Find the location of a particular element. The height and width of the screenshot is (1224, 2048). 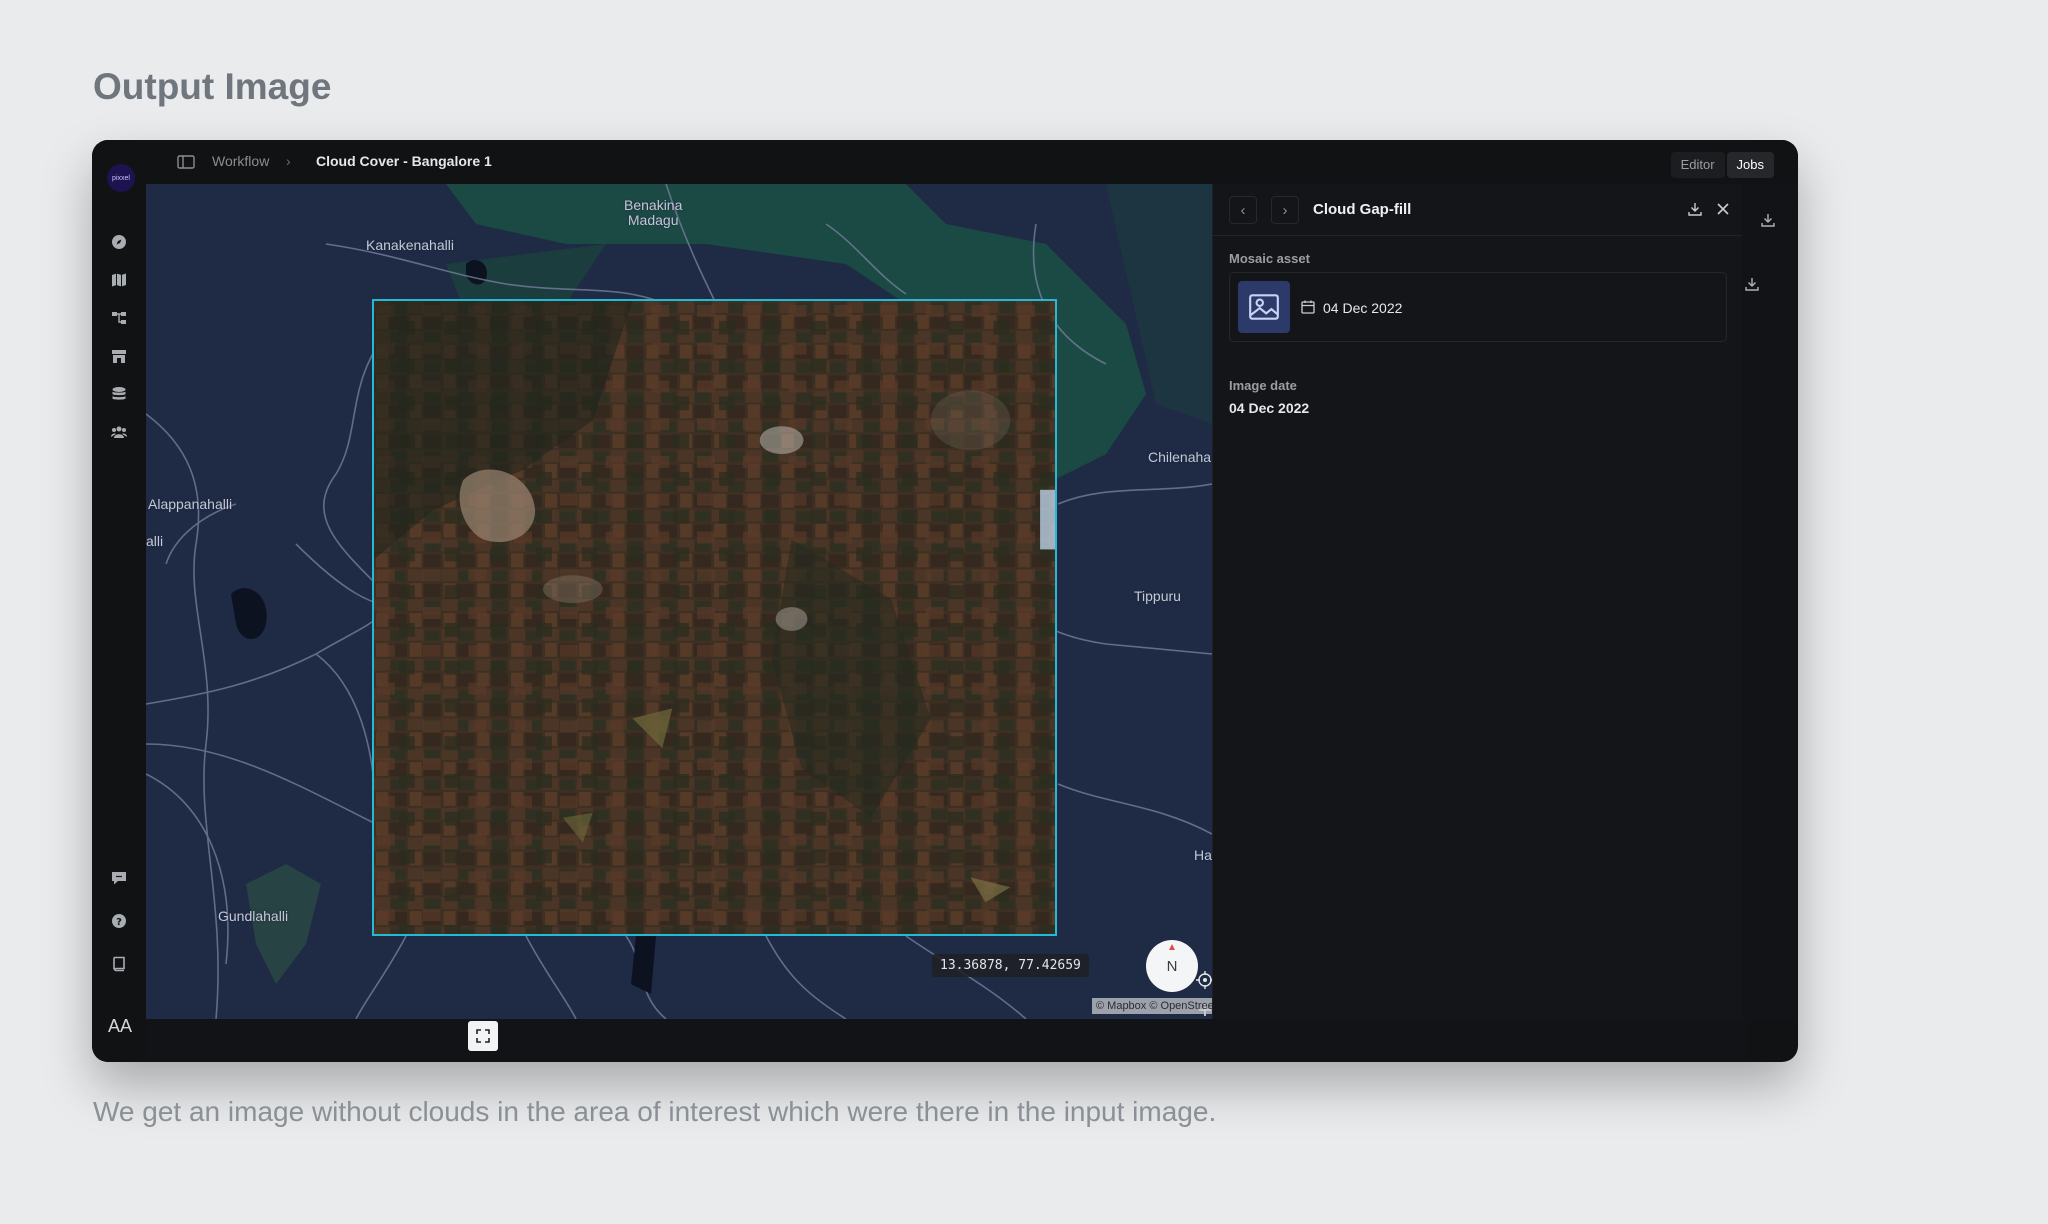

download-column is located at coordinates (1770, 601).